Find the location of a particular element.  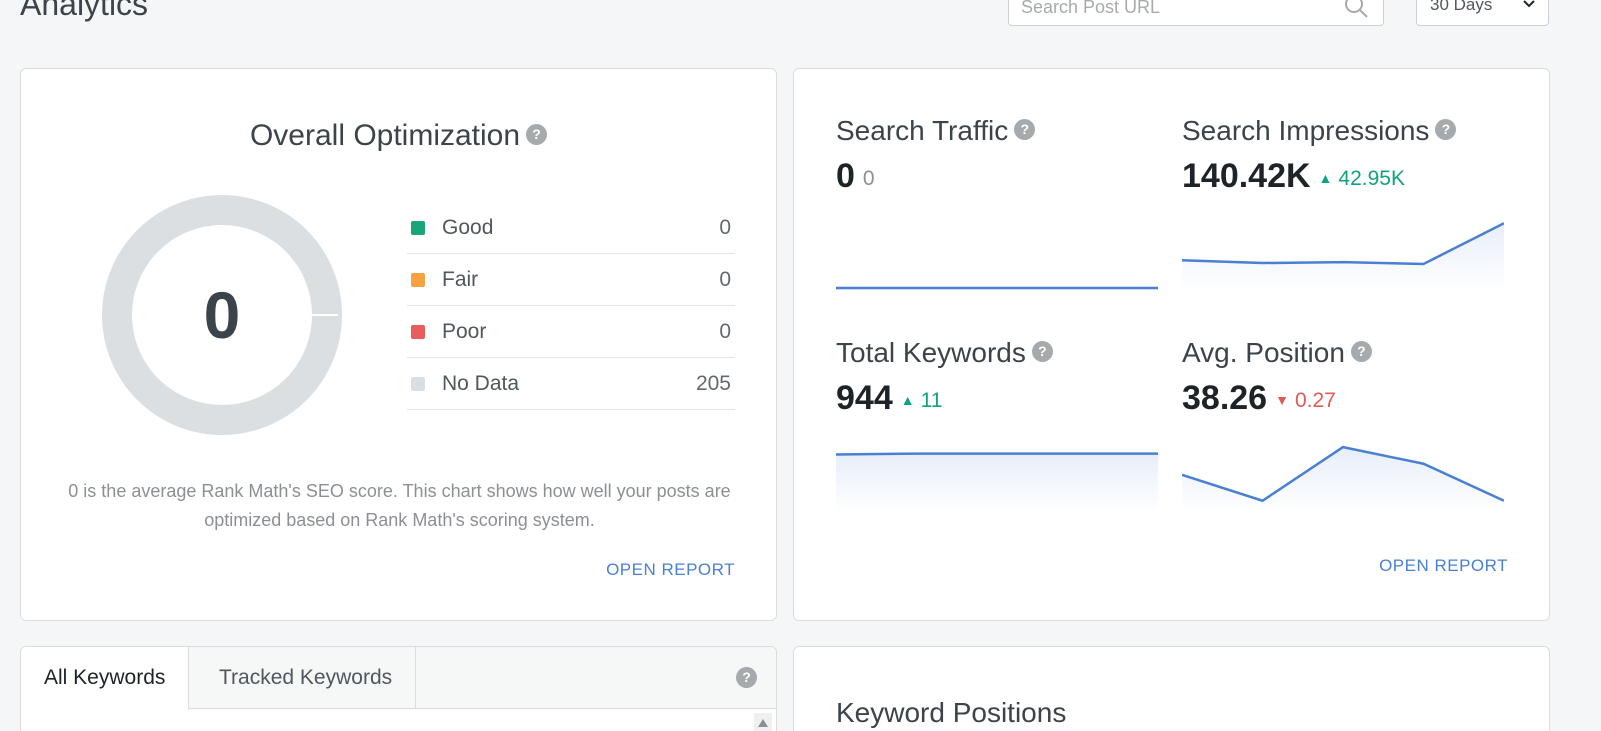

overall-optimization-title: Overall Optimization is located at coordinates (385, 135).